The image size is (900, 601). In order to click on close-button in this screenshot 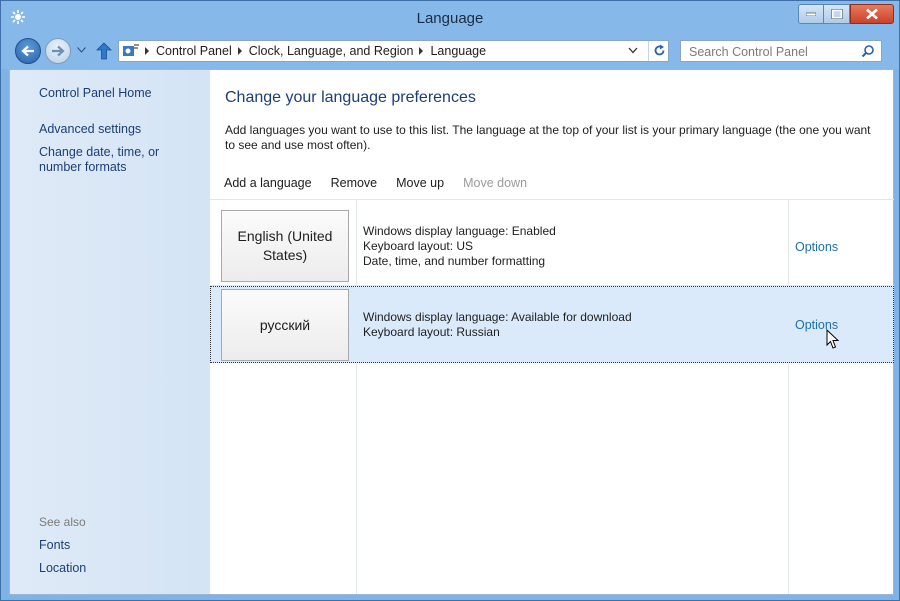, I will do `click(872, 14)`.